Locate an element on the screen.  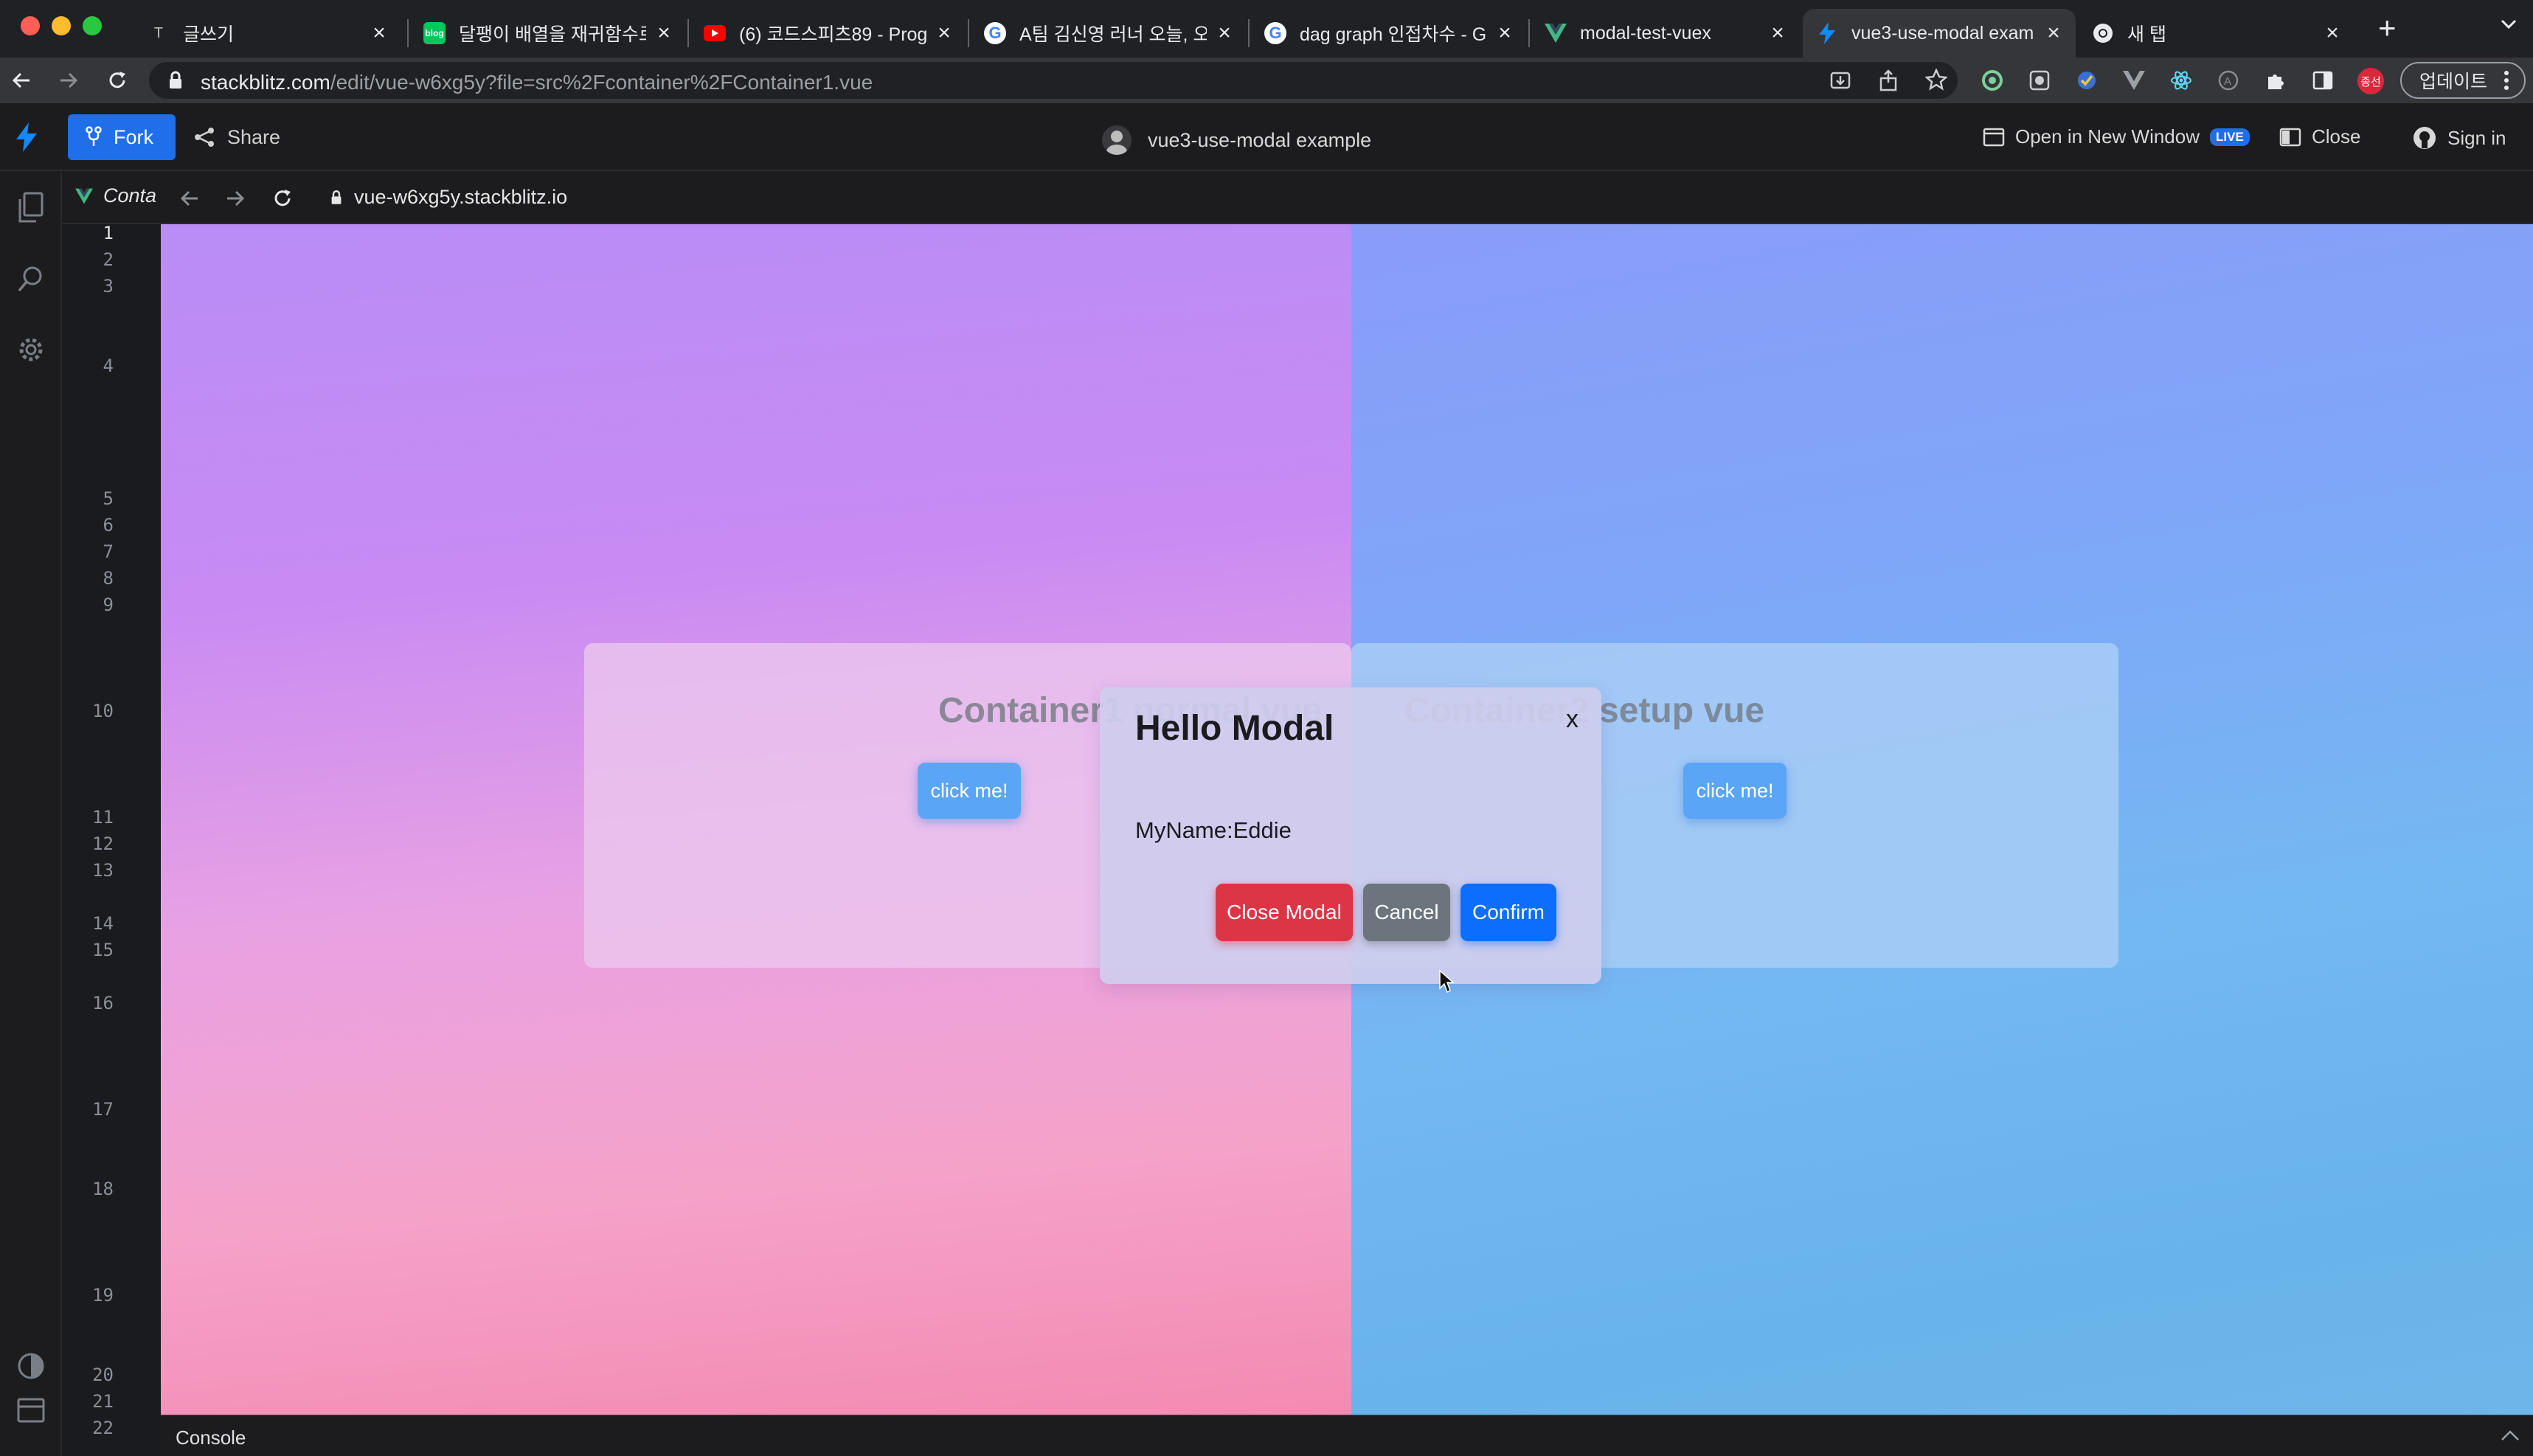
share-page-icon is located at coordinates (1888, 80).